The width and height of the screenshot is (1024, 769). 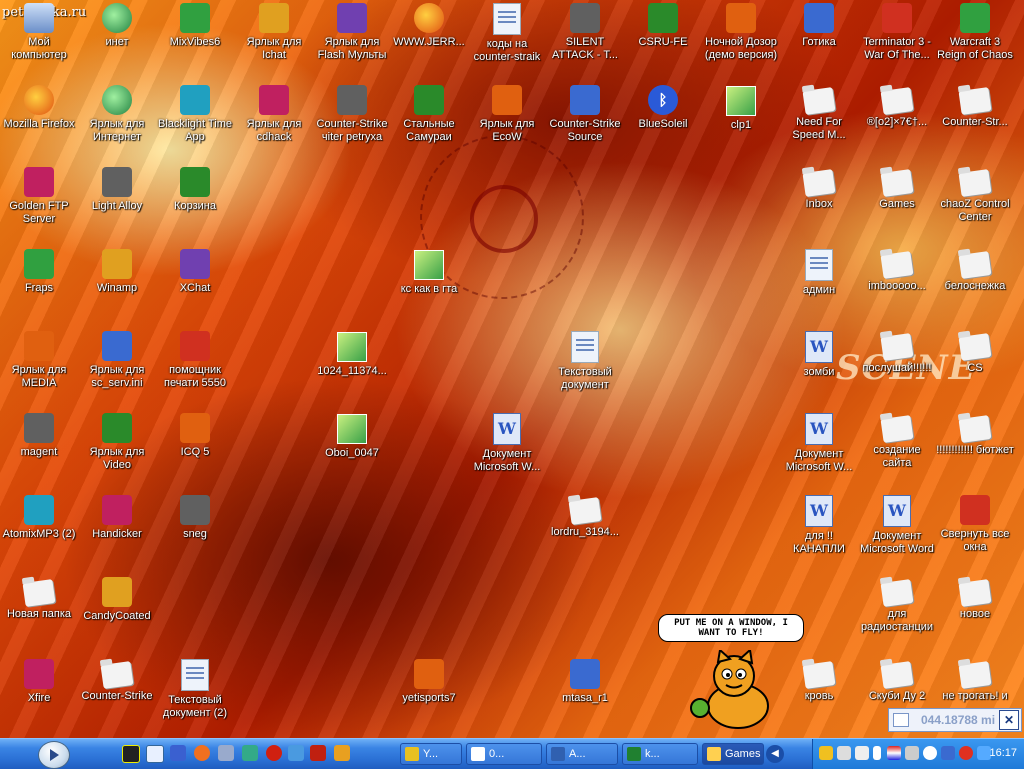 I want to click on cat-mascot-icon, so click(x=733, y=691).